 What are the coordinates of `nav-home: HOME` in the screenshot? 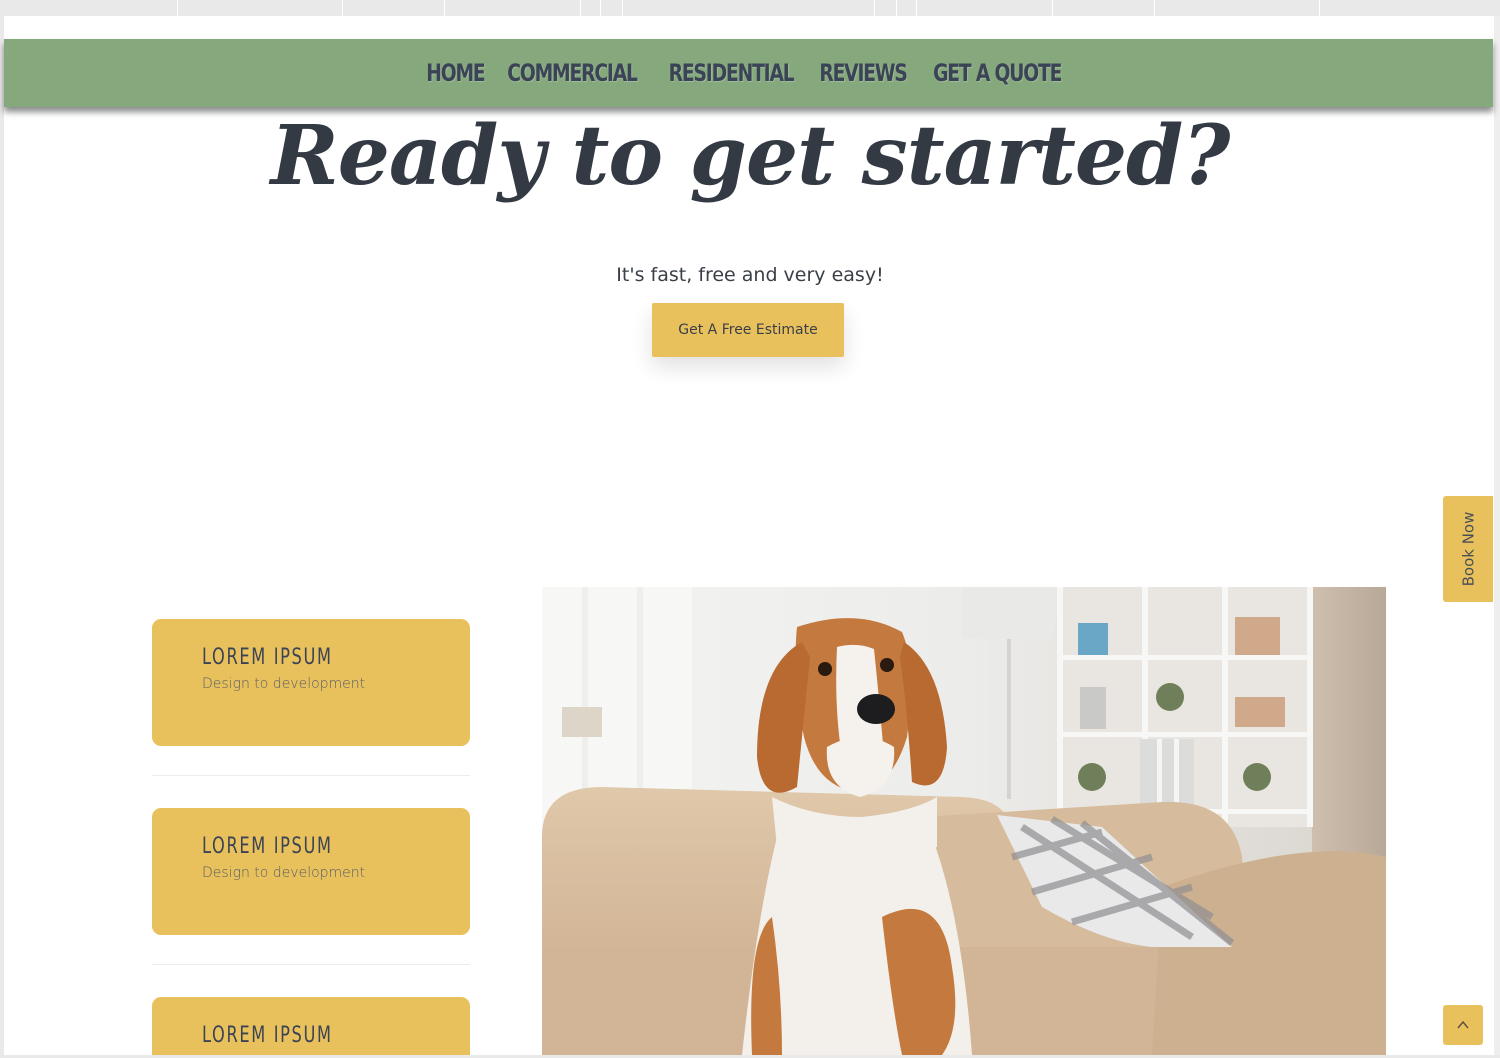 It's located at (455, 73).